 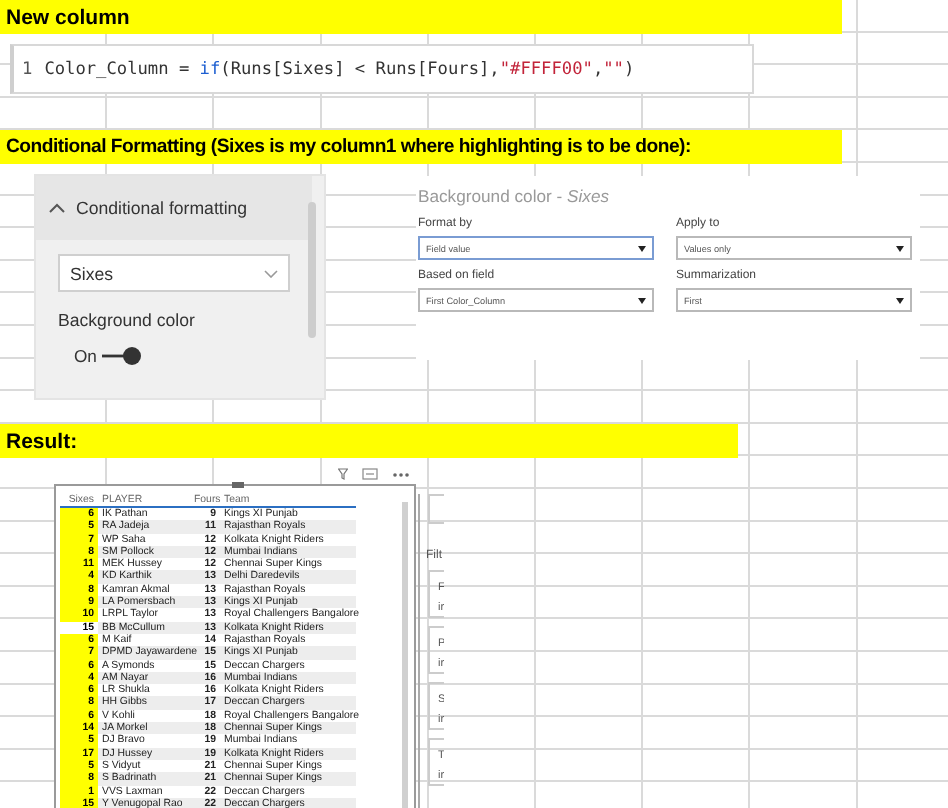 What do you see at coordinates (85, 356) in the screenshot?
I see `toggle-label: On` at bounding box center [85, 356].